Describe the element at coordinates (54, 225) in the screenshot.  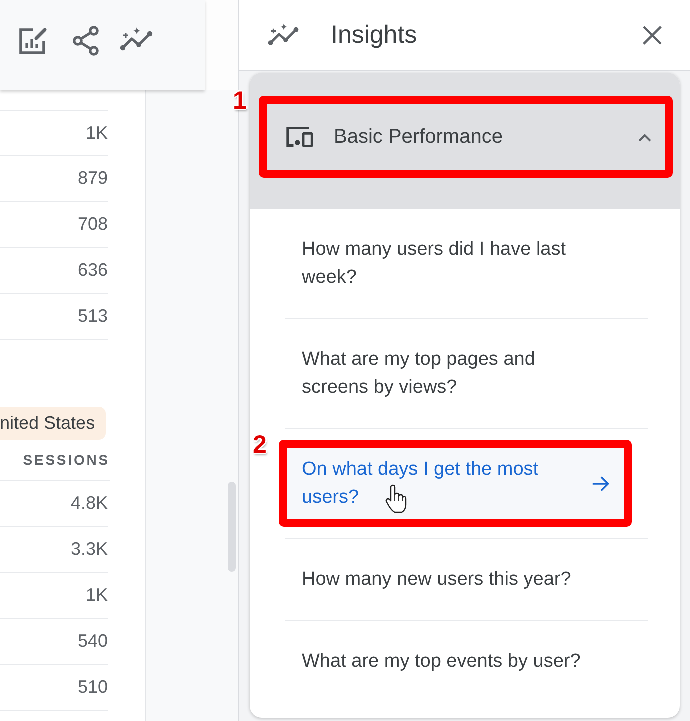
I see `table-cell: 708` at that location.